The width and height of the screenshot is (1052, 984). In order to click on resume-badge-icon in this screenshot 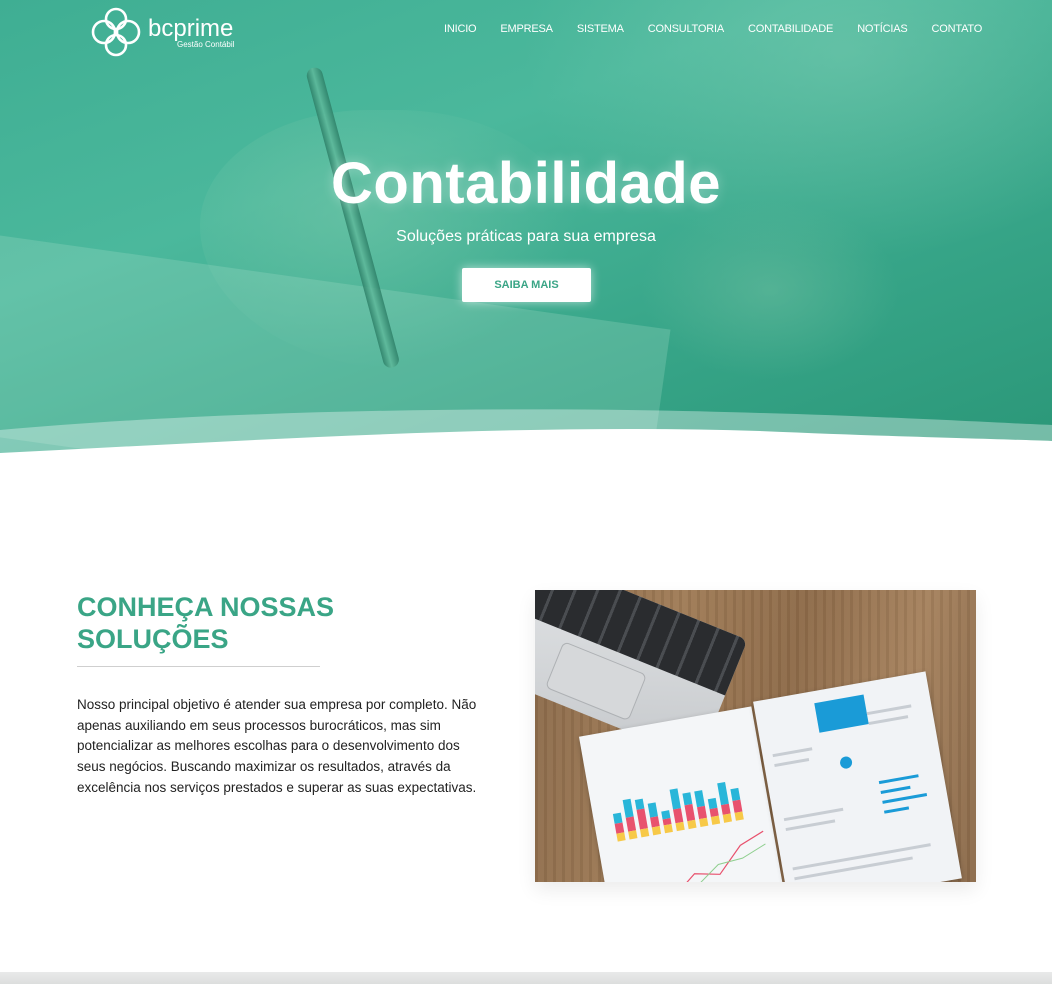, I will do `click(846, 762)`.